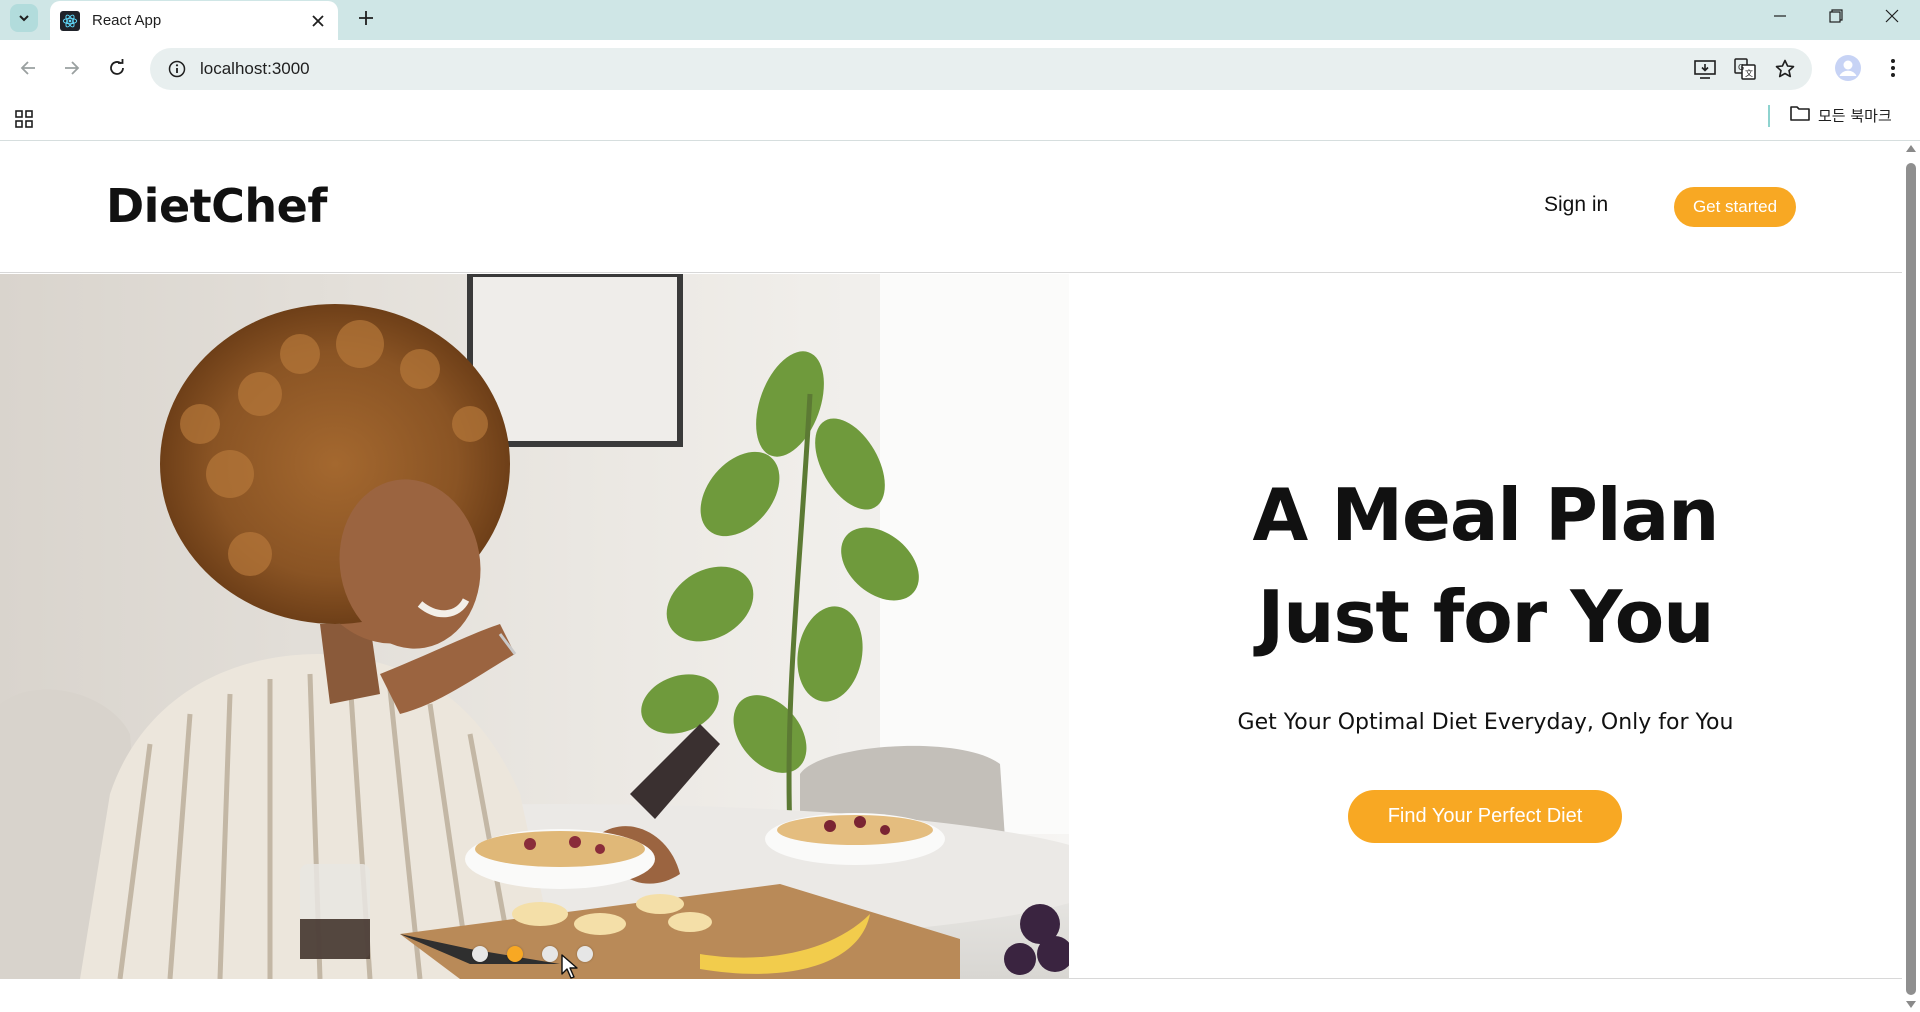 The width and height of the screenshot is (1920, 1012). Describe the element at coordinates (960, 119) in the screenshot. I see `bookmarks-bar: 모든 북마크` at that location.